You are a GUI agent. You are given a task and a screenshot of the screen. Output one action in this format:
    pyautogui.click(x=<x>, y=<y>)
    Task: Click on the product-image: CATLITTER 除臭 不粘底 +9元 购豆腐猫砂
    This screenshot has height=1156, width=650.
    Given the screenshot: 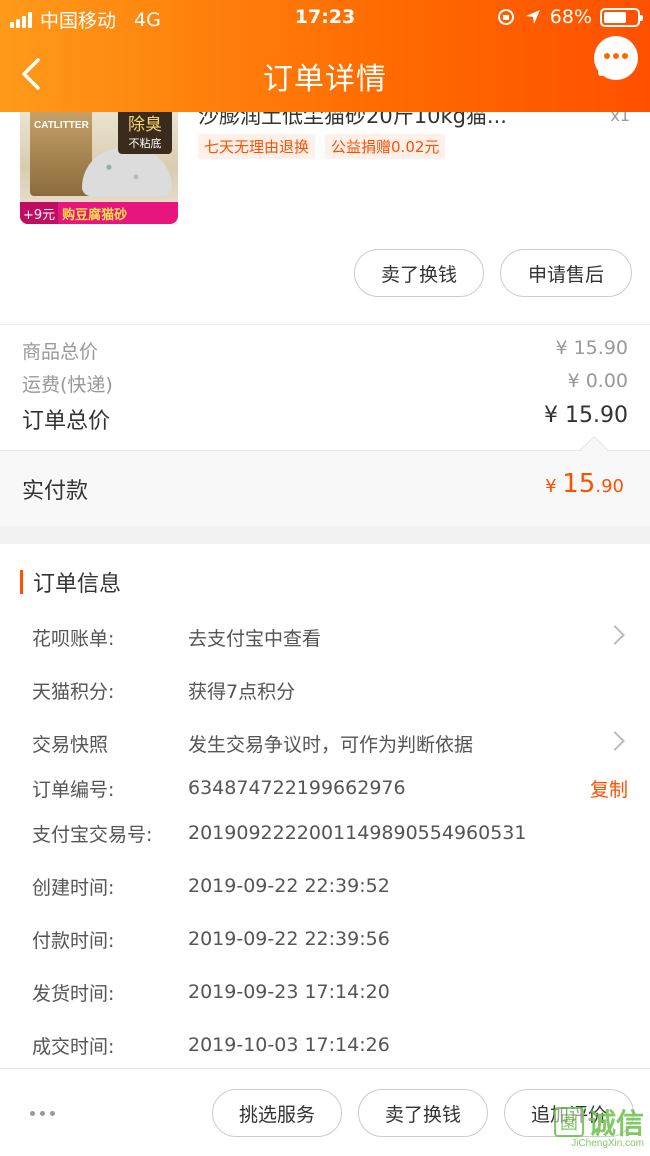 What is the action you would take?
    pyautogui.click(x=99, y=162)
    